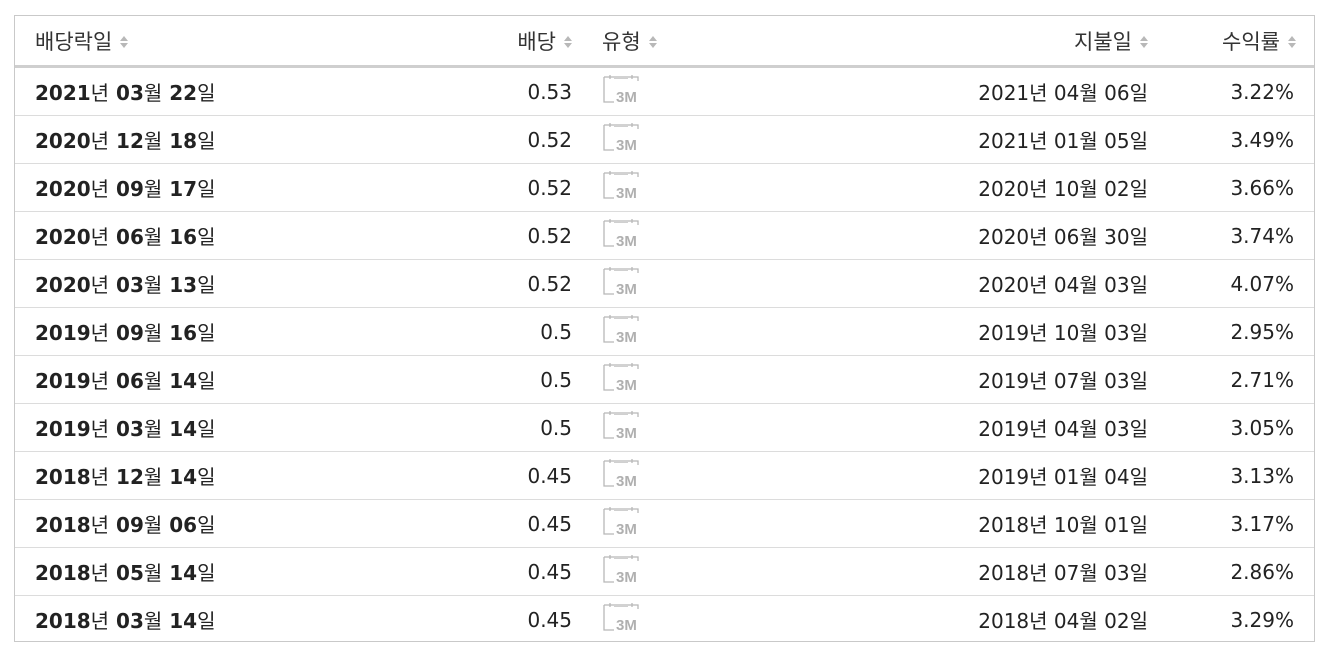 The image size is (1330, 666). What do you see at coordinates (130, 237) in the screenshot?
I see `cell-ex-m: 06` at bounding box center [130, 237].